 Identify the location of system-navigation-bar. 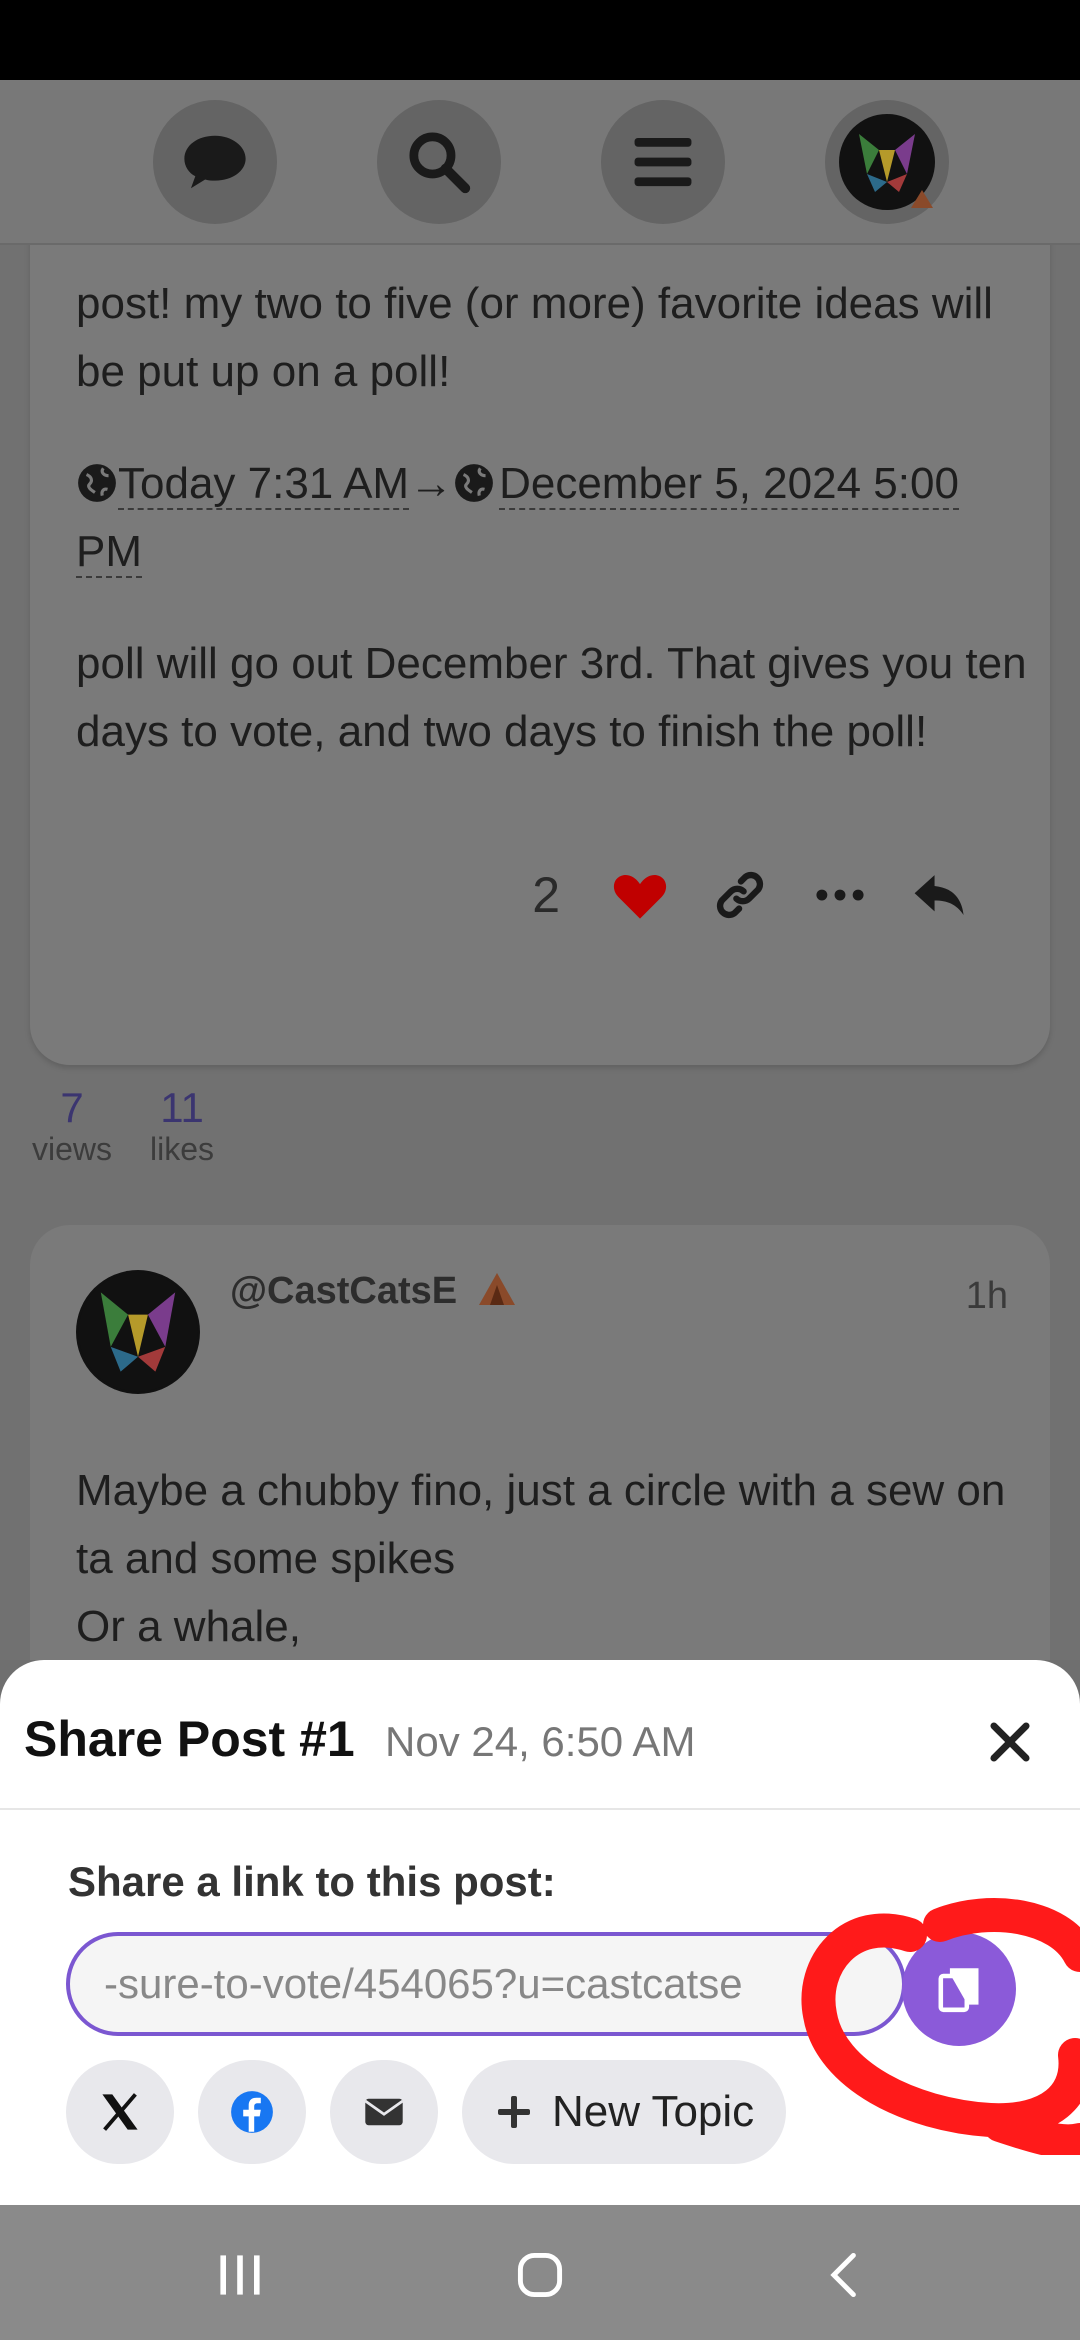
(540, 2272).